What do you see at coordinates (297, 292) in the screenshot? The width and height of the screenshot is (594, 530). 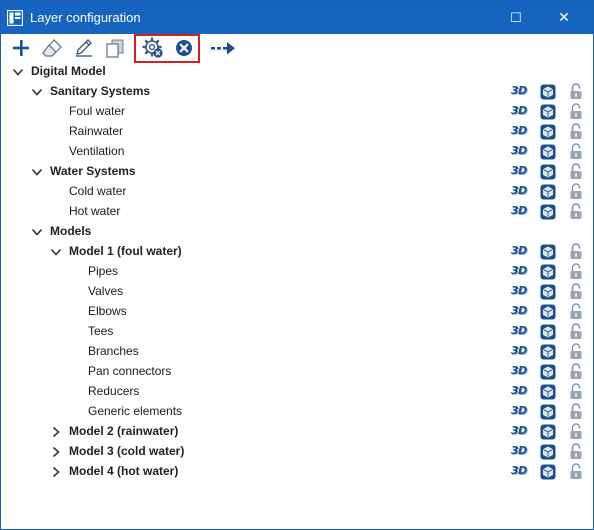 I see `tree-row: Valves 3D` at bounding box center [297, 292].